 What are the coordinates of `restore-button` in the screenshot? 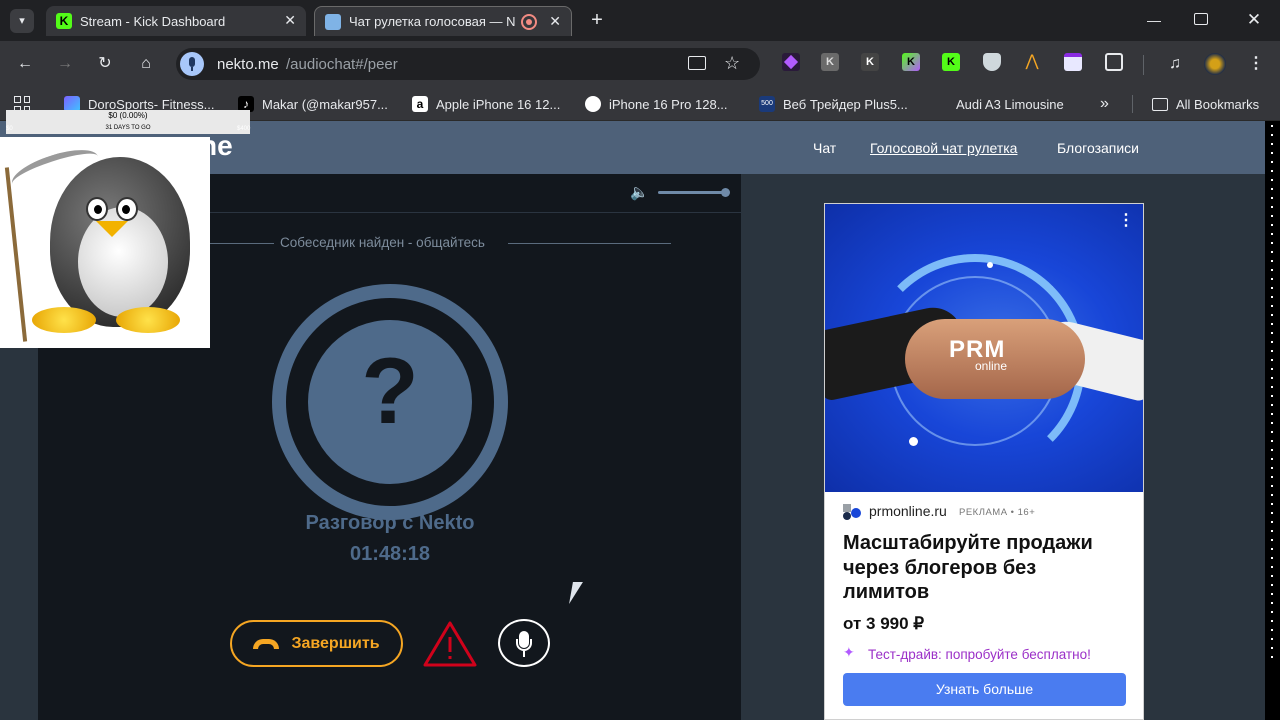 It's located at (1201, 19).